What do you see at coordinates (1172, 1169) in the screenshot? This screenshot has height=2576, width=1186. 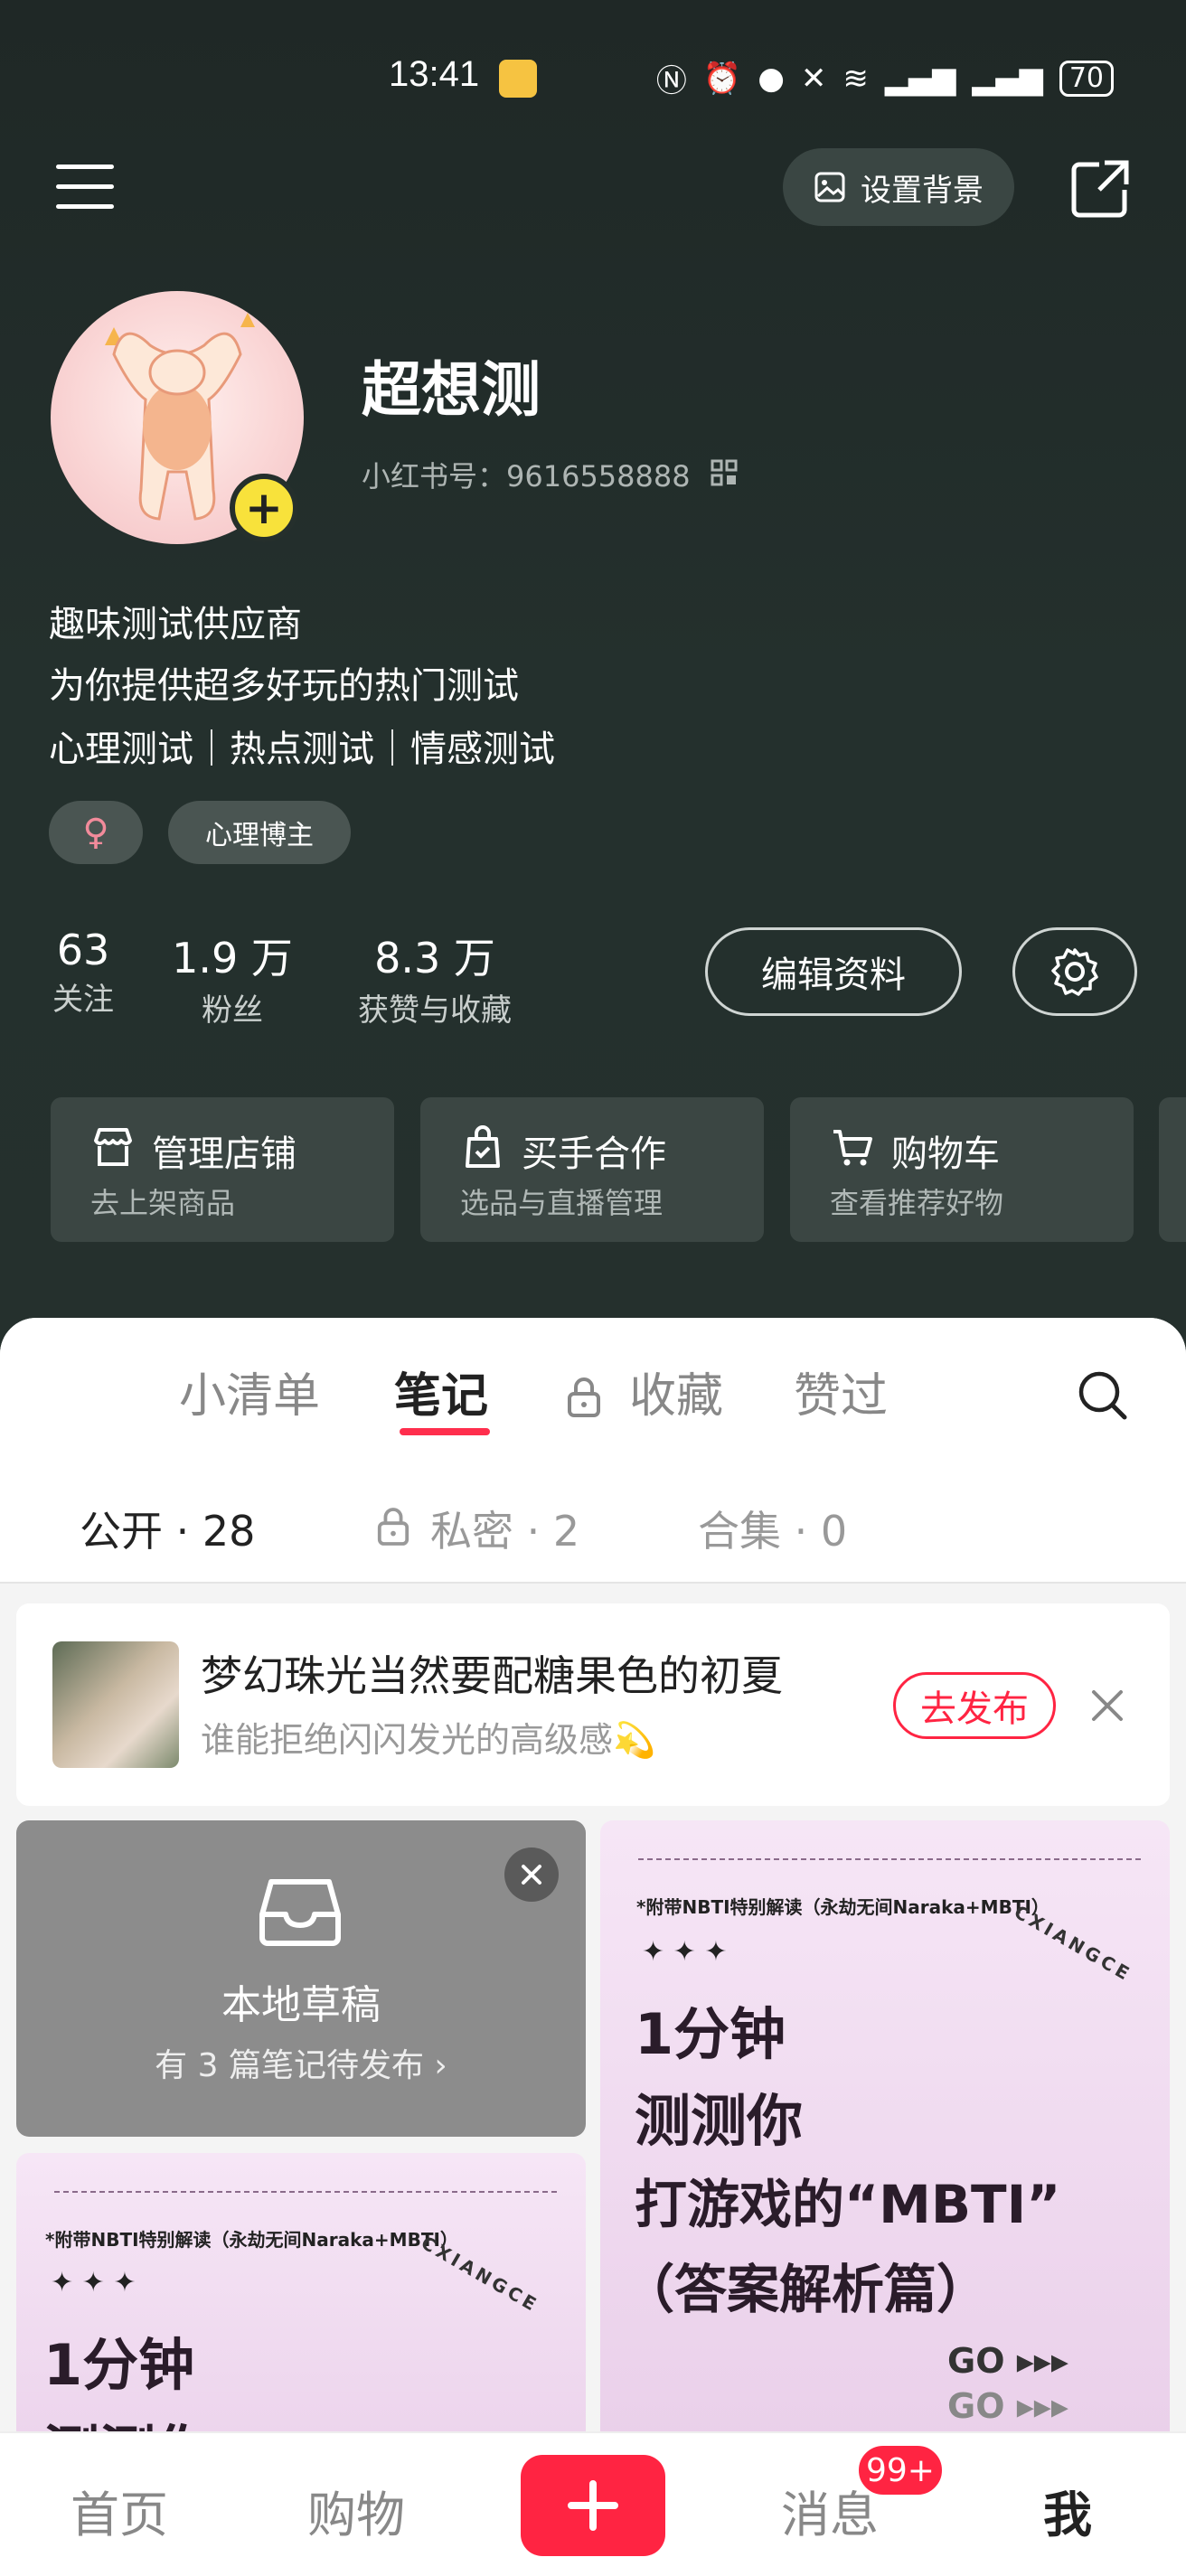 I see `more-card-peek` at bounding box center [1172, 1169].